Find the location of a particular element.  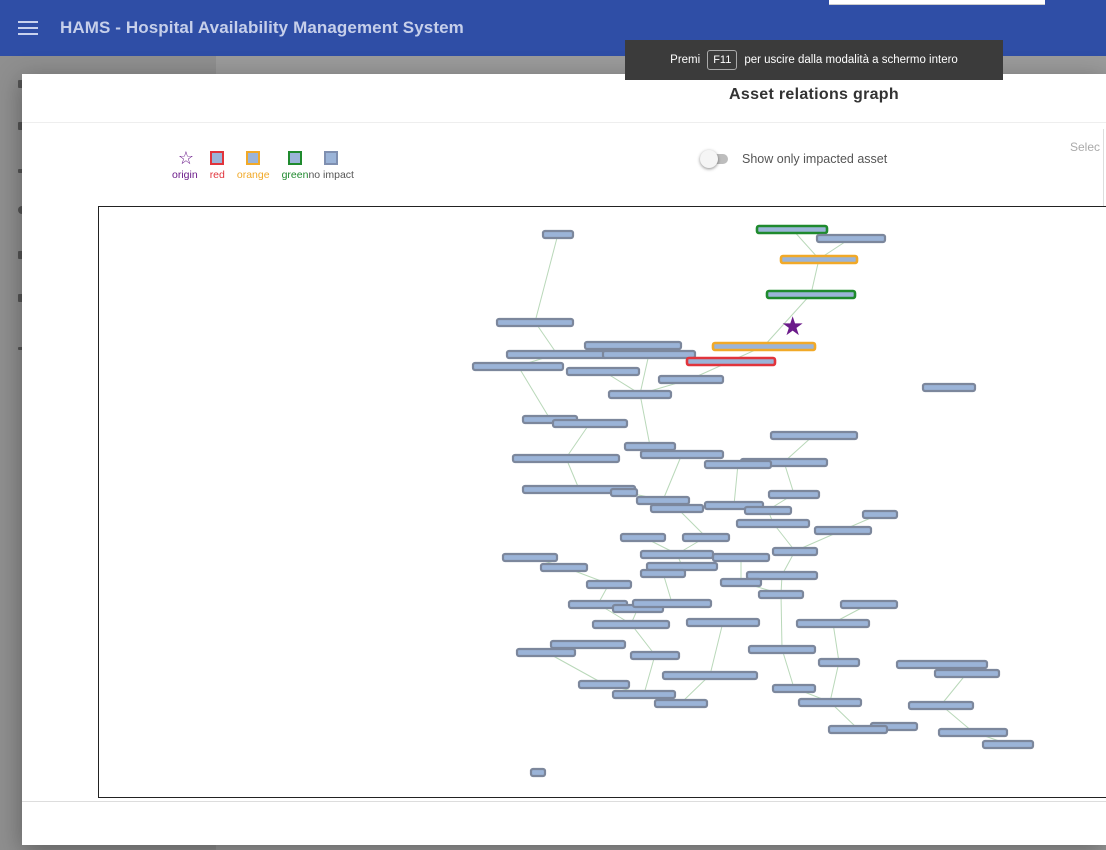

legend-label: orange is located at coordinates (253, 175).